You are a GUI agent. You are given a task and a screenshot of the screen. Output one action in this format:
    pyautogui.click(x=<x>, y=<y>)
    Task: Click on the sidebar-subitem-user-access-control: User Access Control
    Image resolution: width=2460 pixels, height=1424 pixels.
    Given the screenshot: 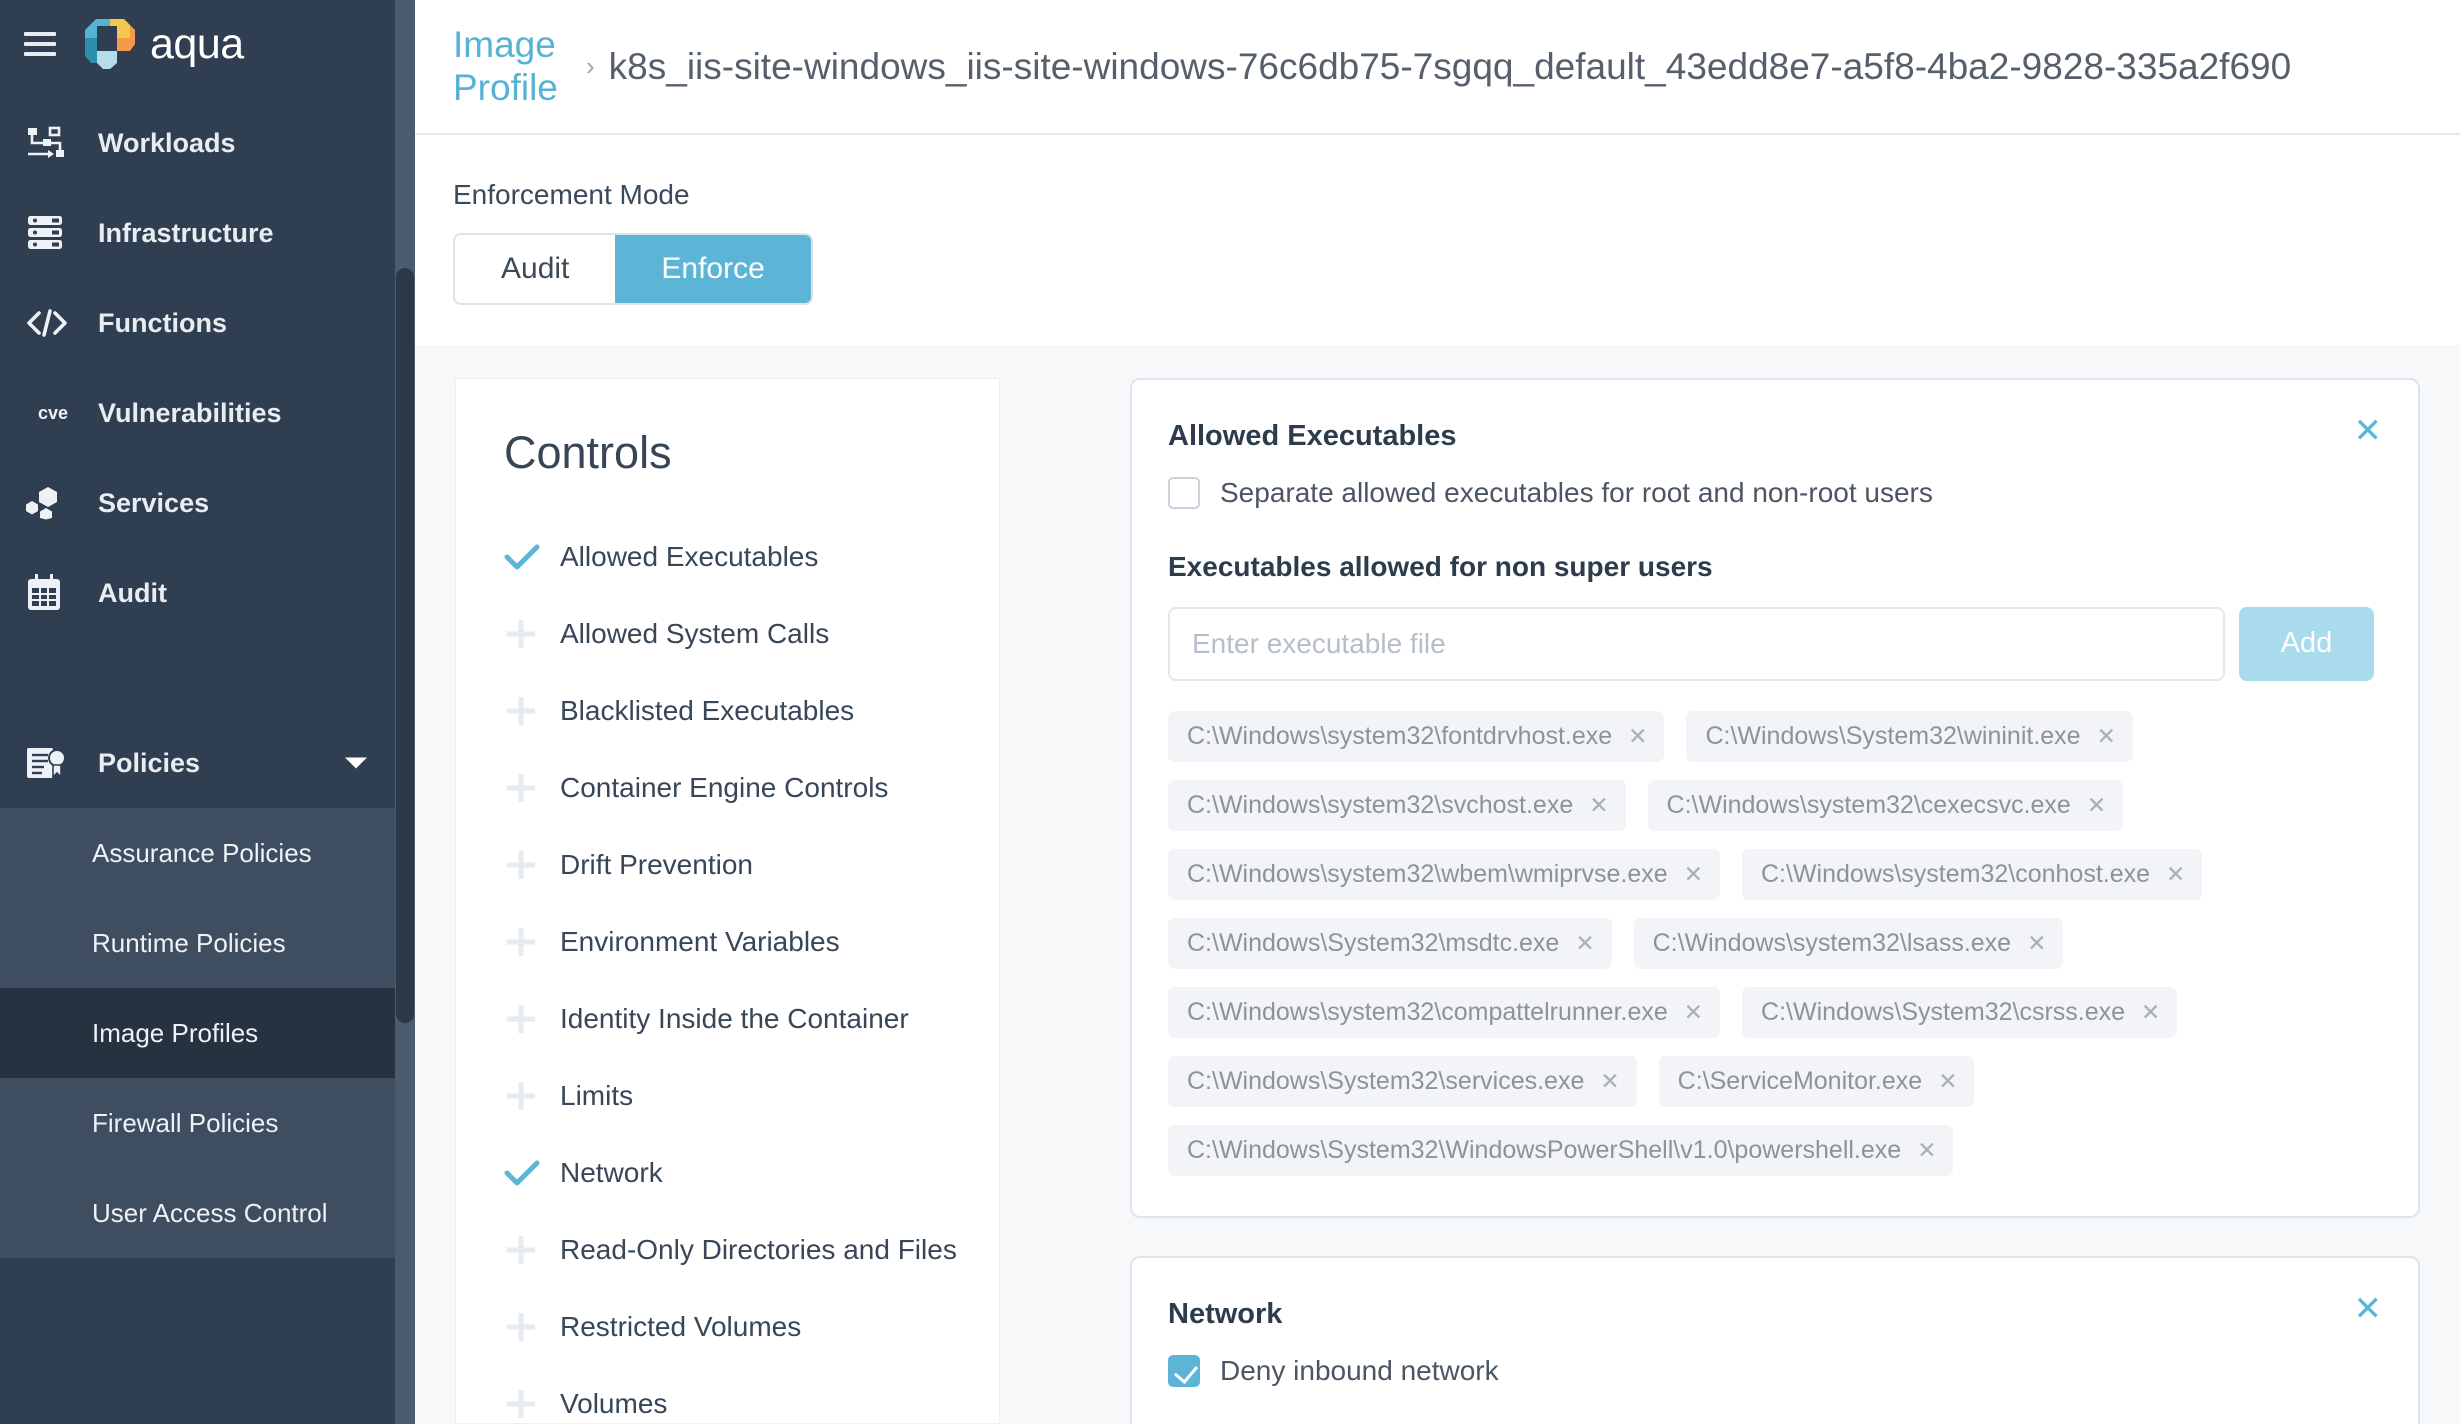 What is the action you would take?
    pyautogui.click(x=207, y=1213)
    